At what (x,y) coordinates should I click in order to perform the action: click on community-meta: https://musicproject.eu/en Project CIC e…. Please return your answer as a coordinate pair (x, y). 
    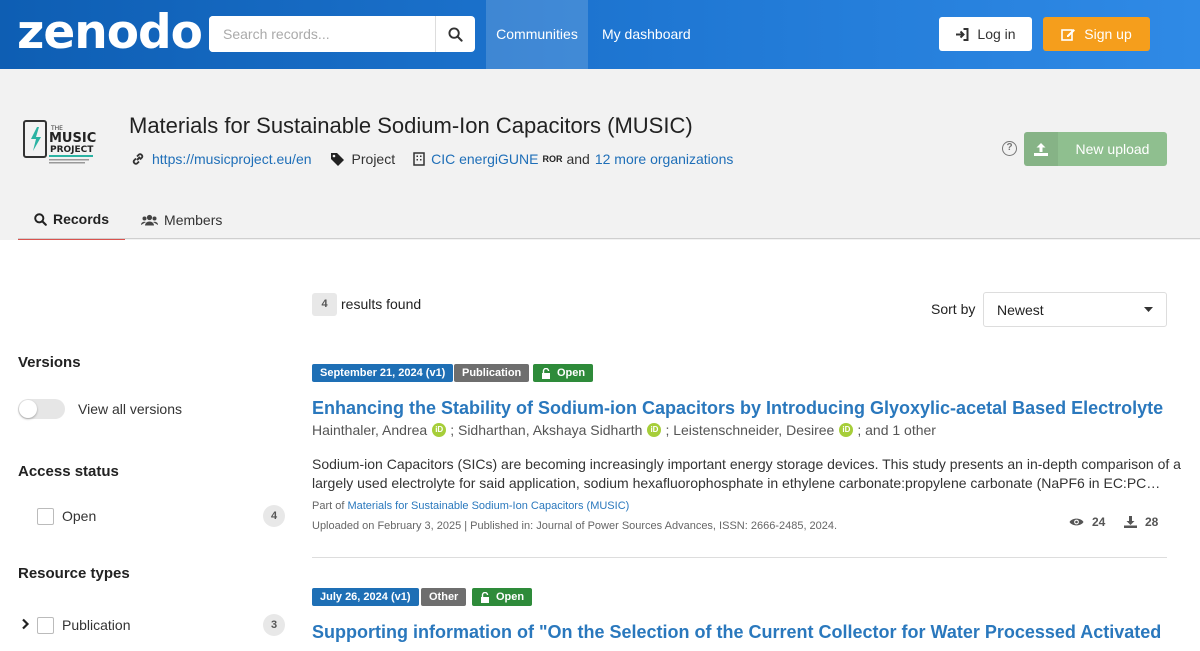
    Looking at the image, I should click on (441, 159).